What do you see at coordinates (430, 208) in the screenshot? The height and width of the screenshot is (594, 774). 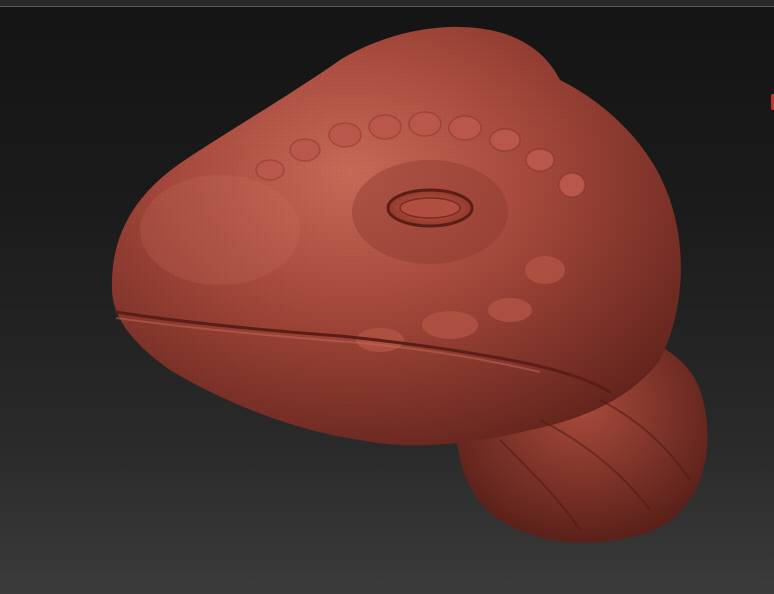 I see `eye-icon` at bounding box center [430, 208].